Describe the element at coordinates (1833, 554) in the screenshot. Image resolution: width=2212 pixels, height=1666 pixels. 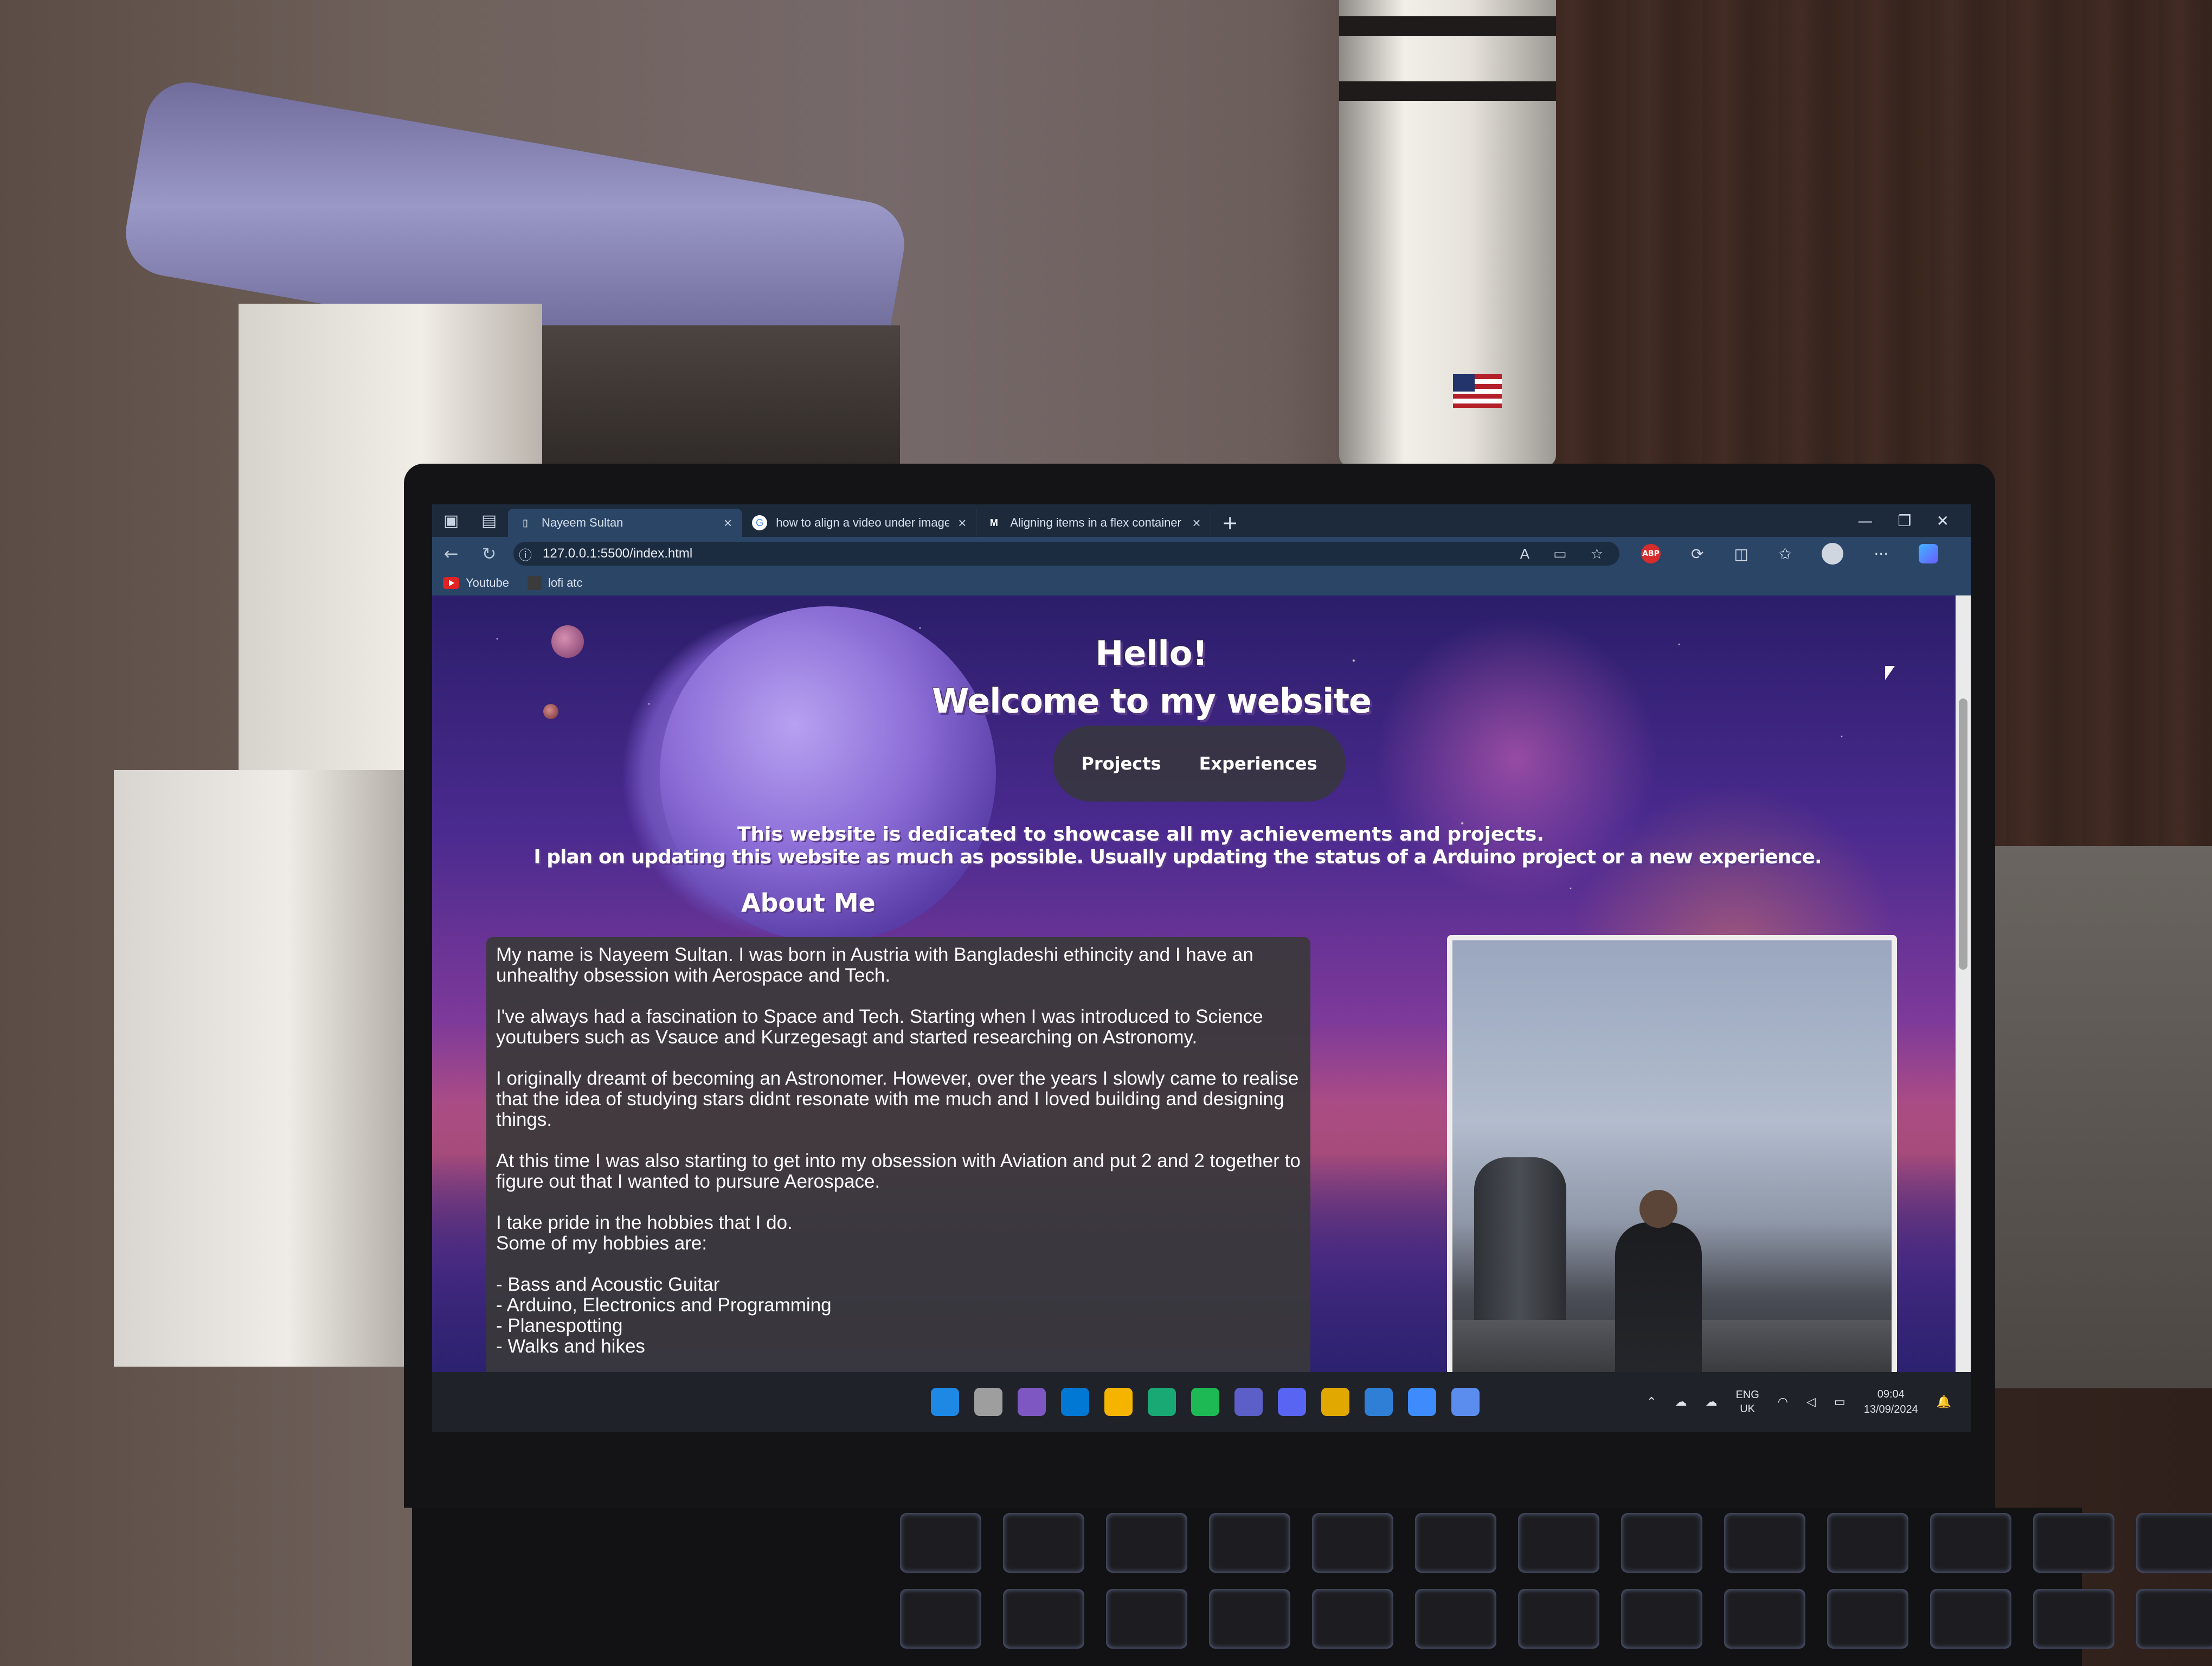
I see `profile-avatar` at that location.